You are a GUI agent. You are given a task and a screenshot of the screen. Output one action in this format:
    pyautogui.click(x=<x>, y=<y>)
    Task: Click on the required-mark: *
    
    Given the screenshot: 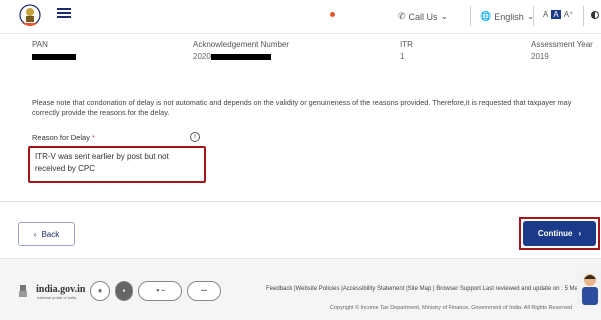 What is the action you would take?
    pyautogui.click(x=93, y=137)
    